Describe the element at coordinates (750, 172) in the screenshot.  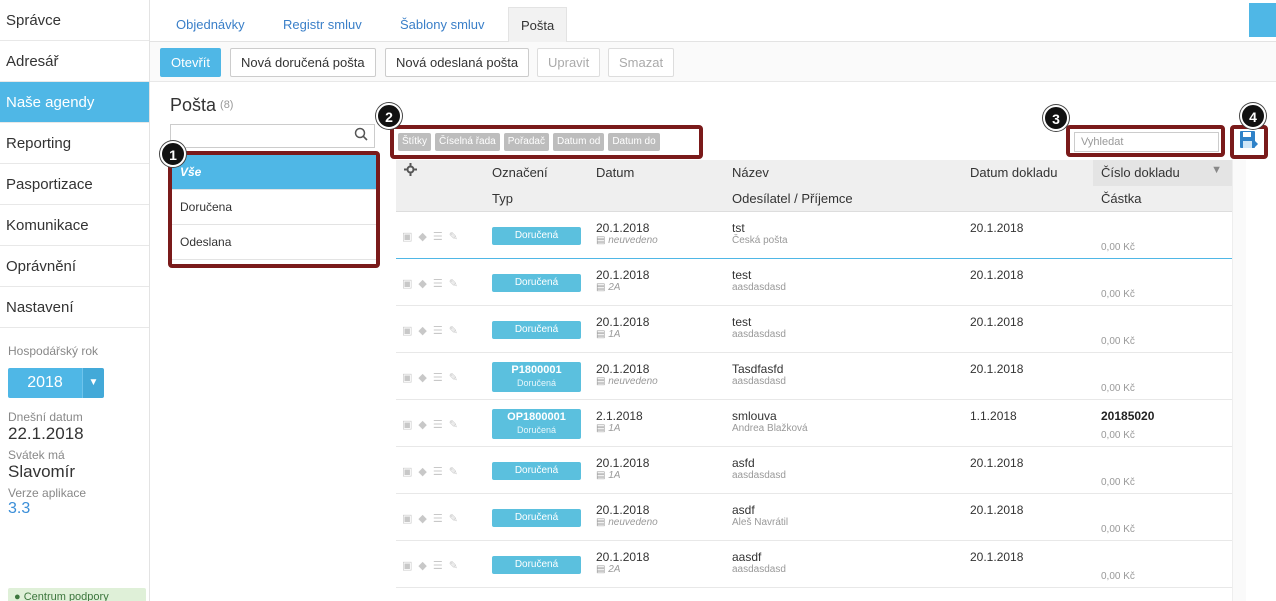
I see `col-nazev: Název` at that location.